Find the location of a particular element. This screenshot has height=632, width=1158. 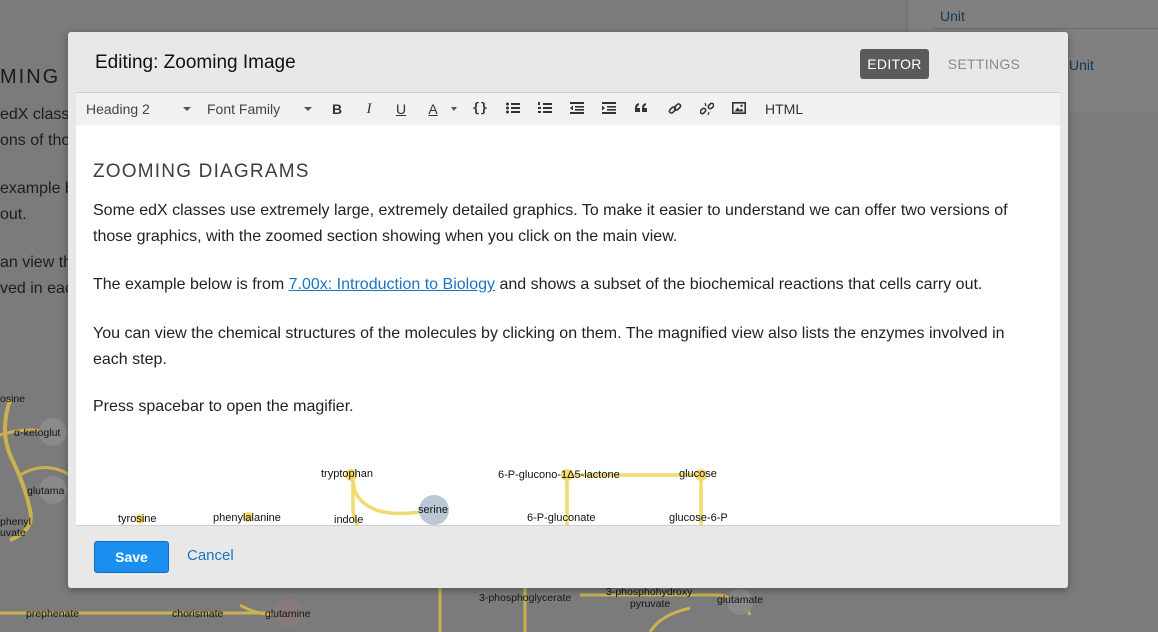

node-tyrosine: tyrosine is located at coordinates (137, 519).